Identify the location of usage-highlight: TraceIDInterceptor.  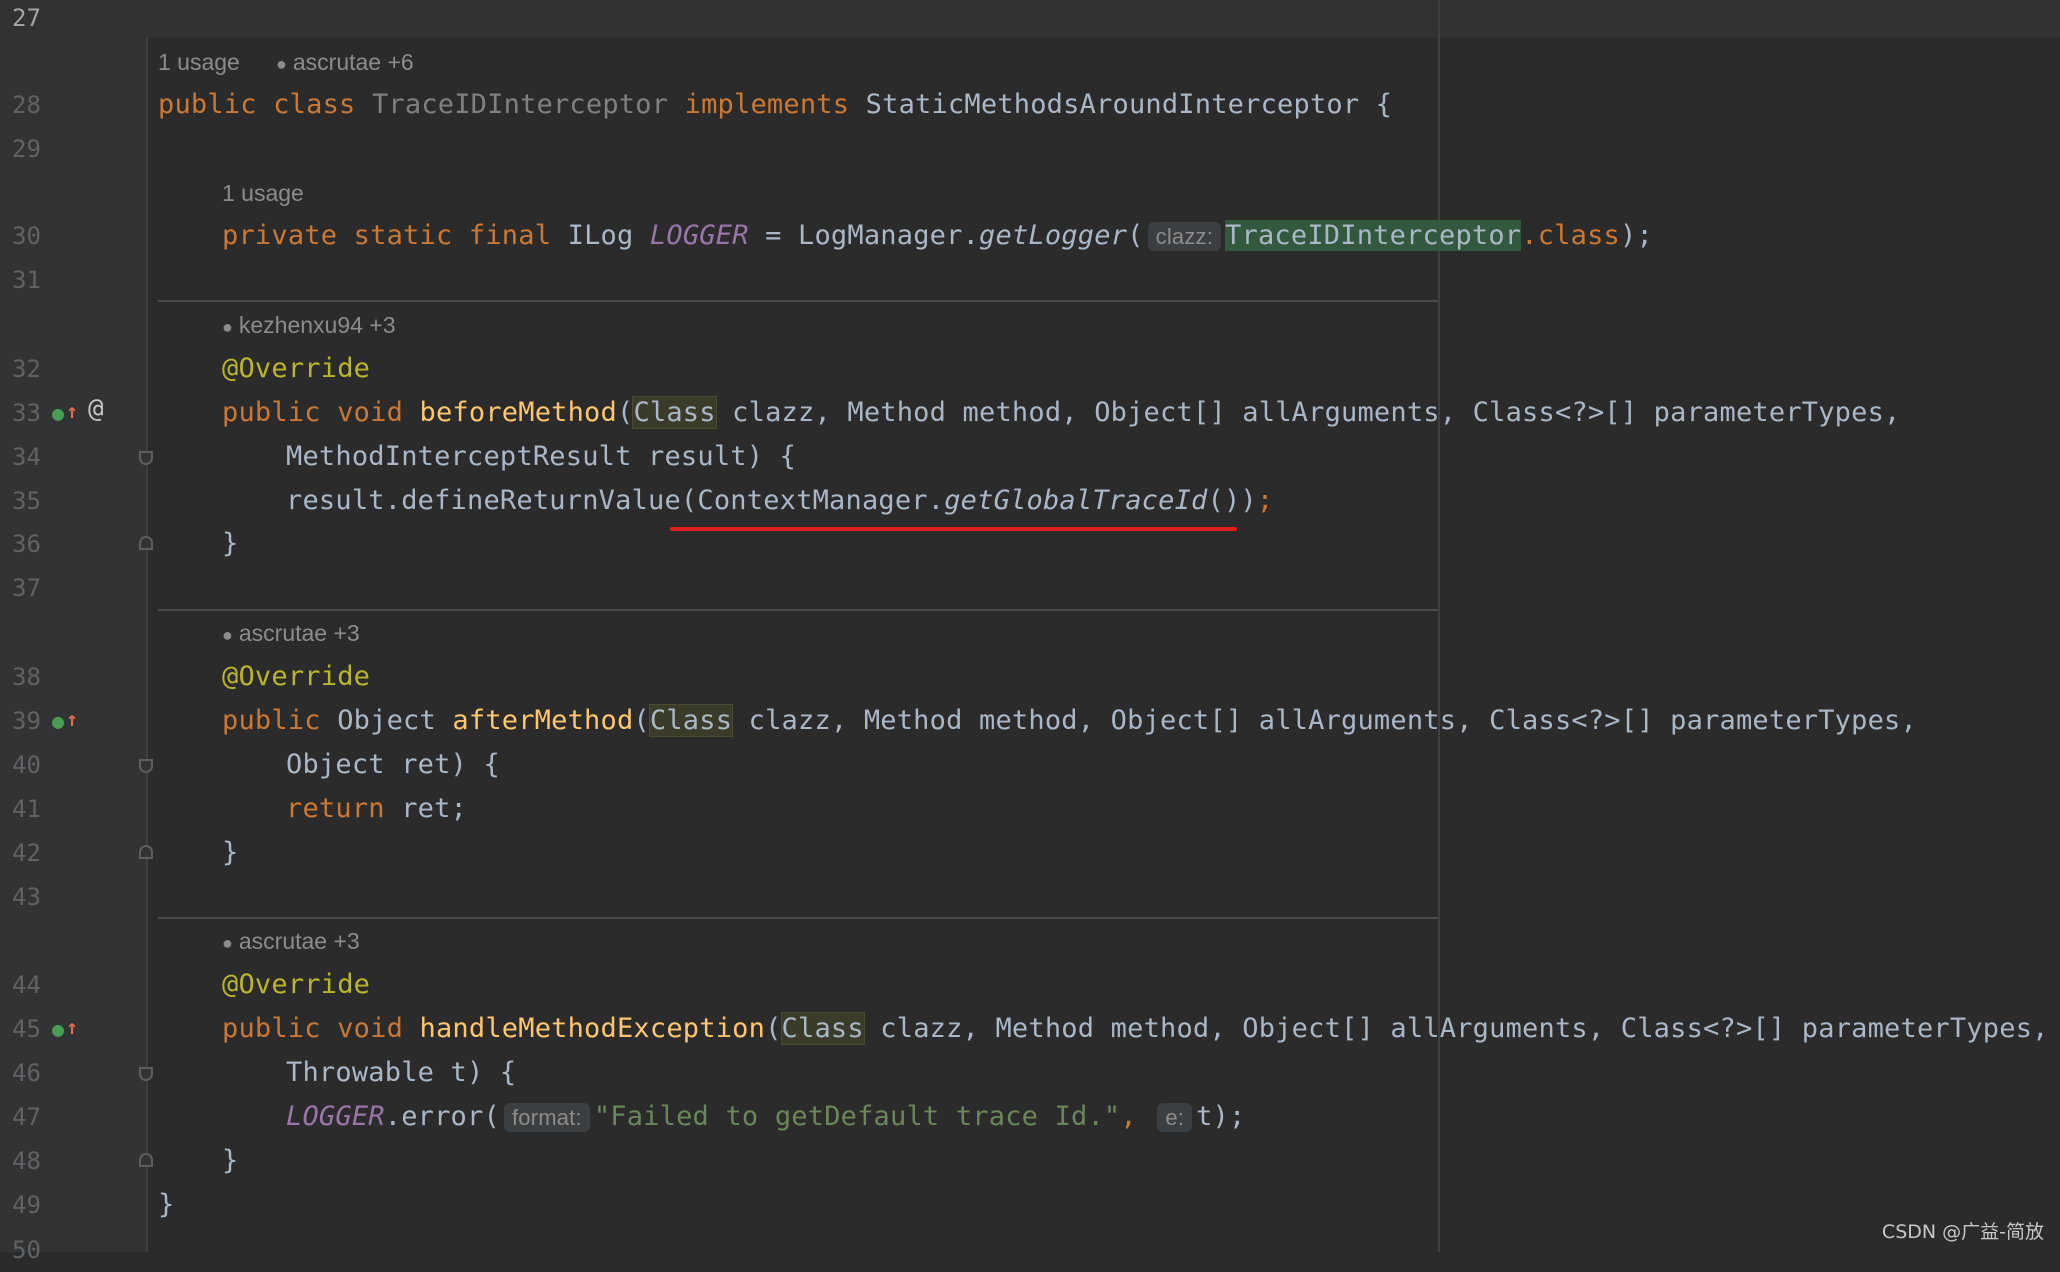
(1373, 235).